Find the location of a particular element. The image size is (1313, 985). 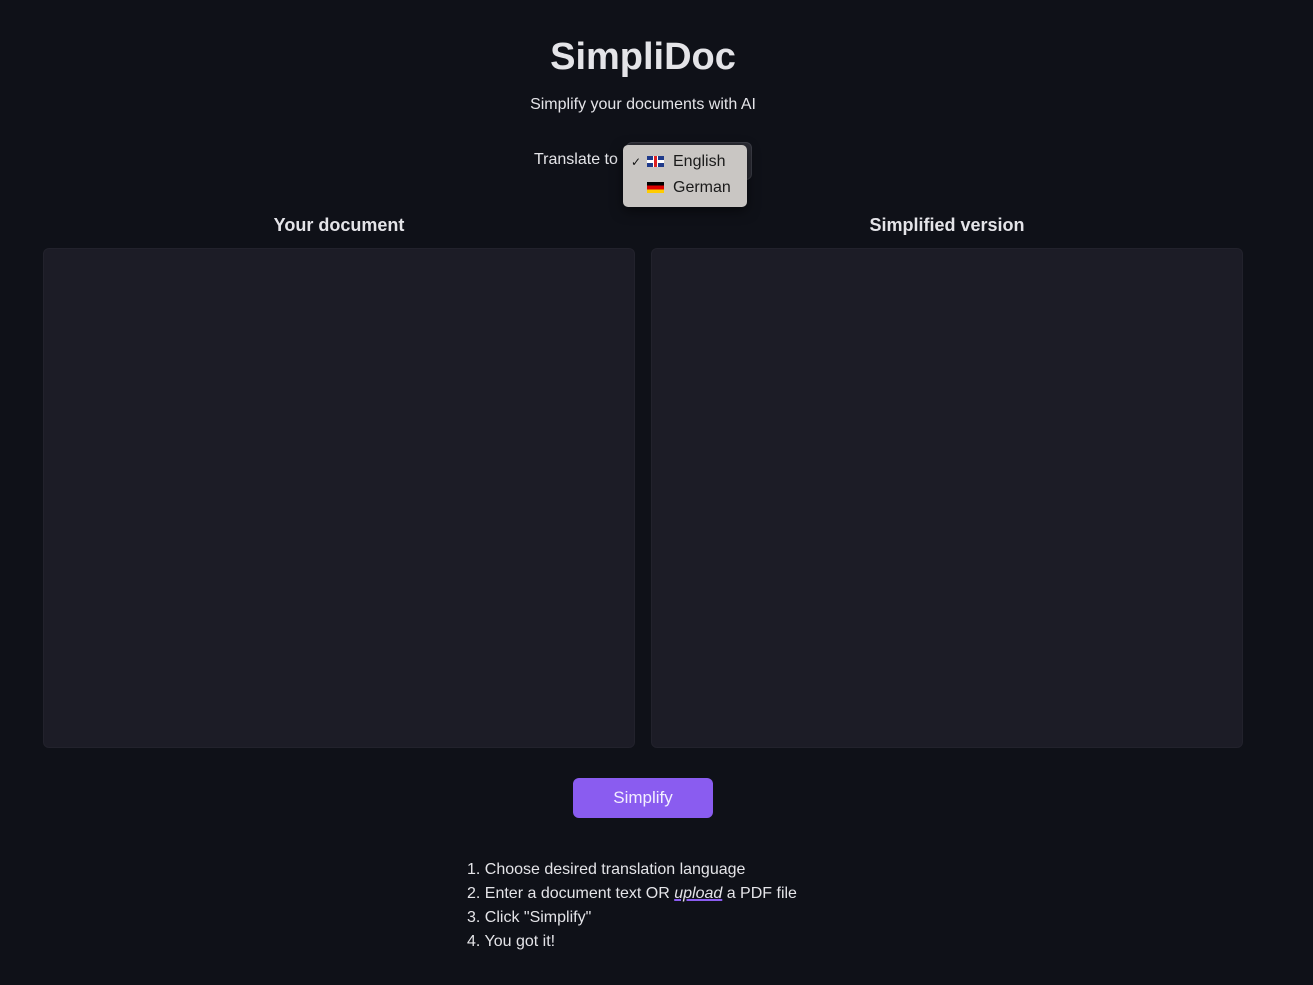

translate-label: Translate to is located at coordinates (576, 159).